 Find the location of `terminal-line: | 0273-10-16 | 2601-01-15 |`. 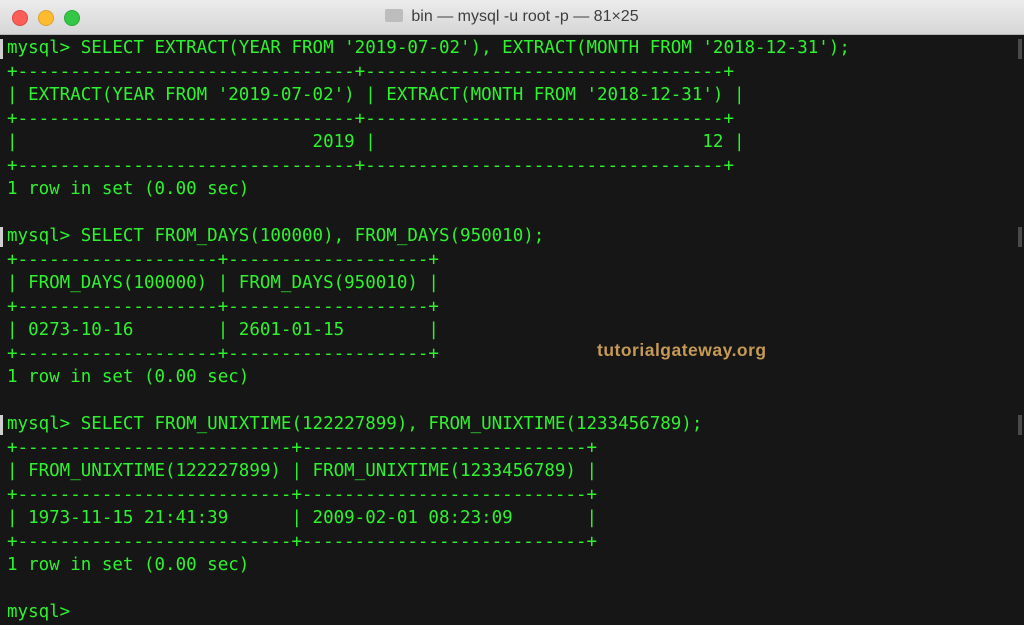

terminal-line: | 0273-10-16 | 2601-01-15 | is located at coordinates (223, 330).